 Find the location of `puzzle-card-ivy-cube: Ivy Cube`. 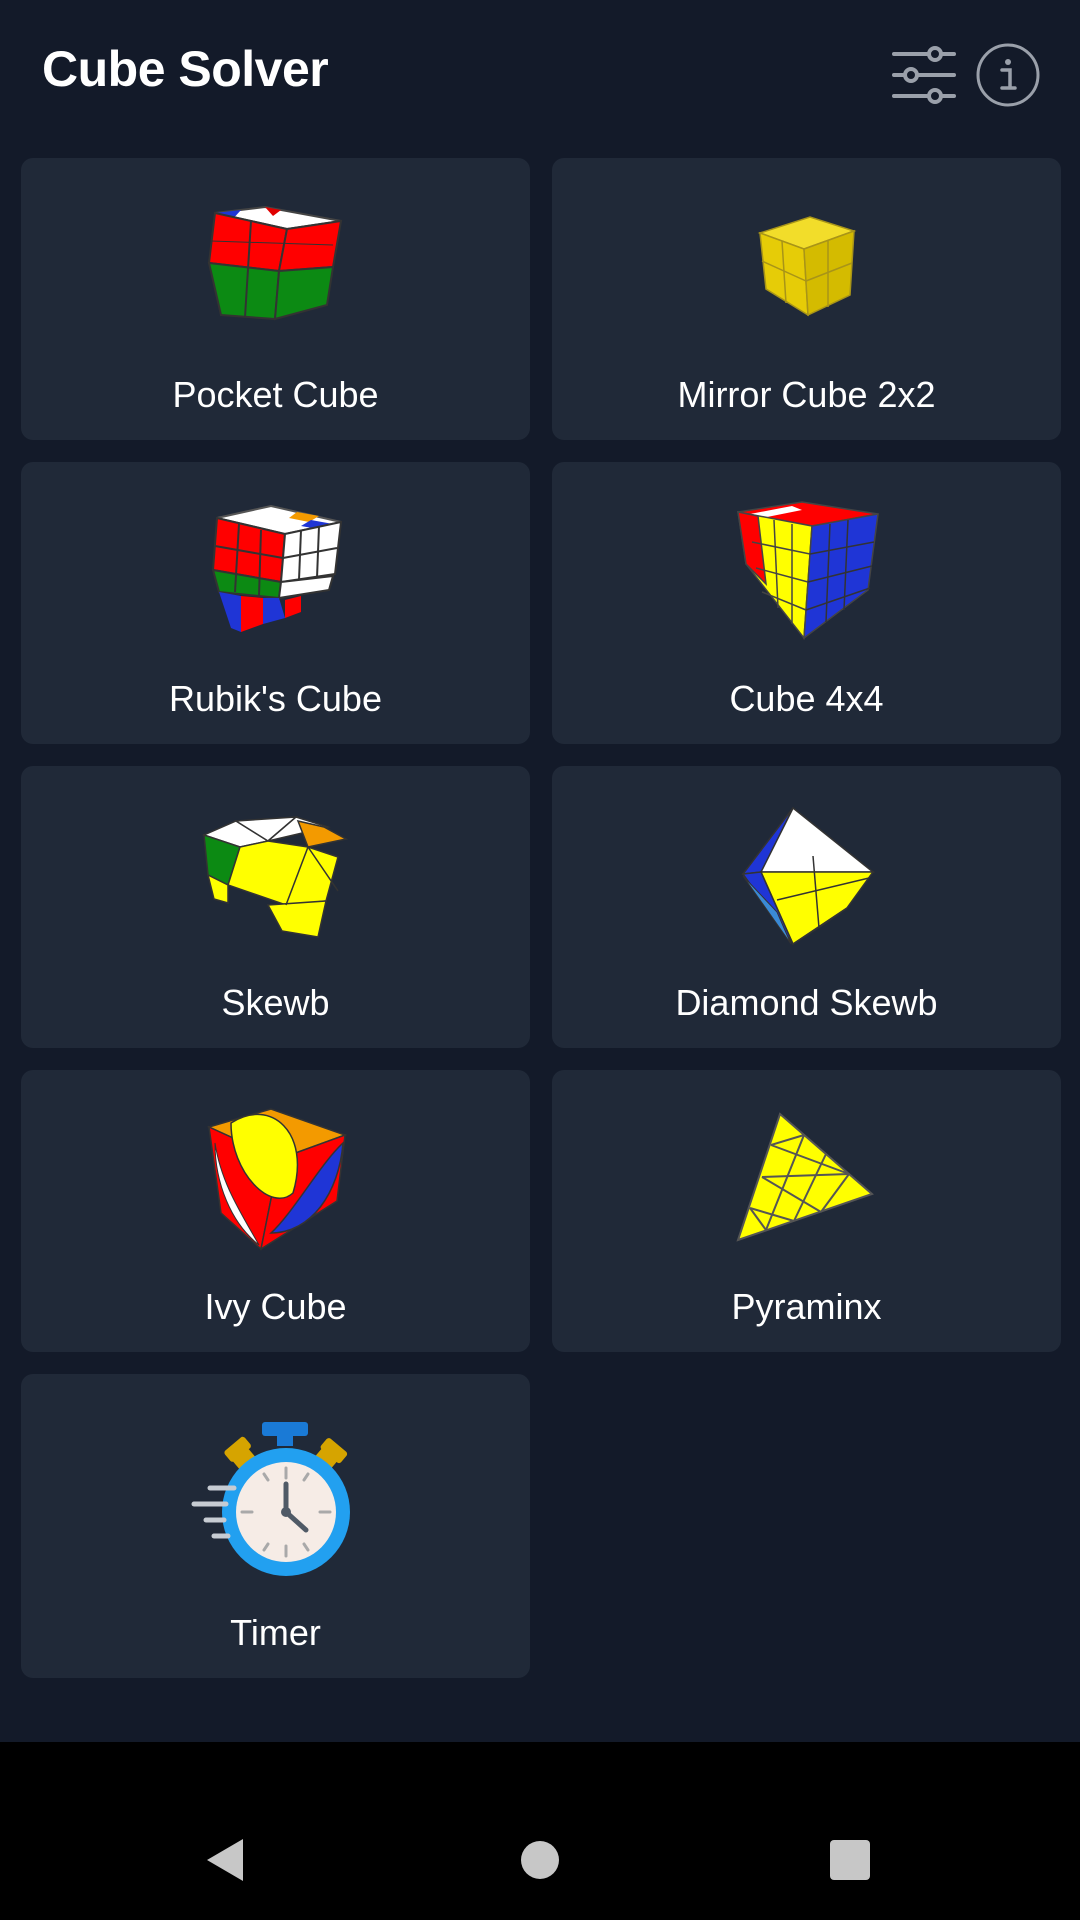

puzzle-card-ivy-cube: Ivy Cube is located at coordinates (275, 1211).